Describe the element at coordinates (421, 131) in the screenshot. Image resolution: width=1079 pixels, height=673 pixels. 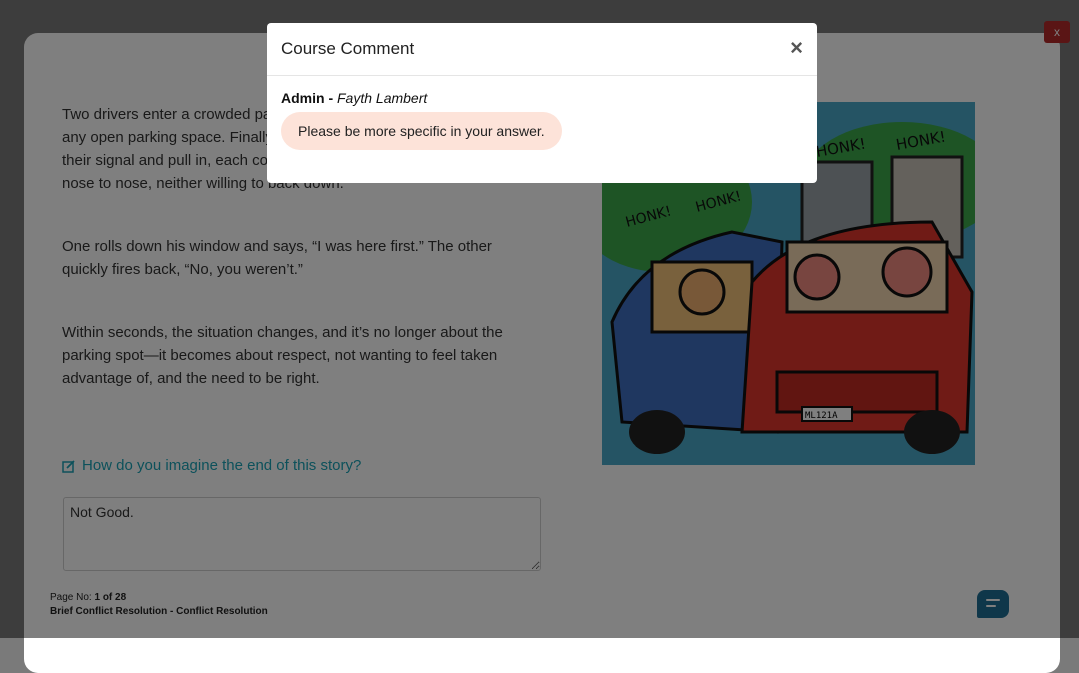
I see `comment-bubble: Please be more specific in your answer.` at that location.